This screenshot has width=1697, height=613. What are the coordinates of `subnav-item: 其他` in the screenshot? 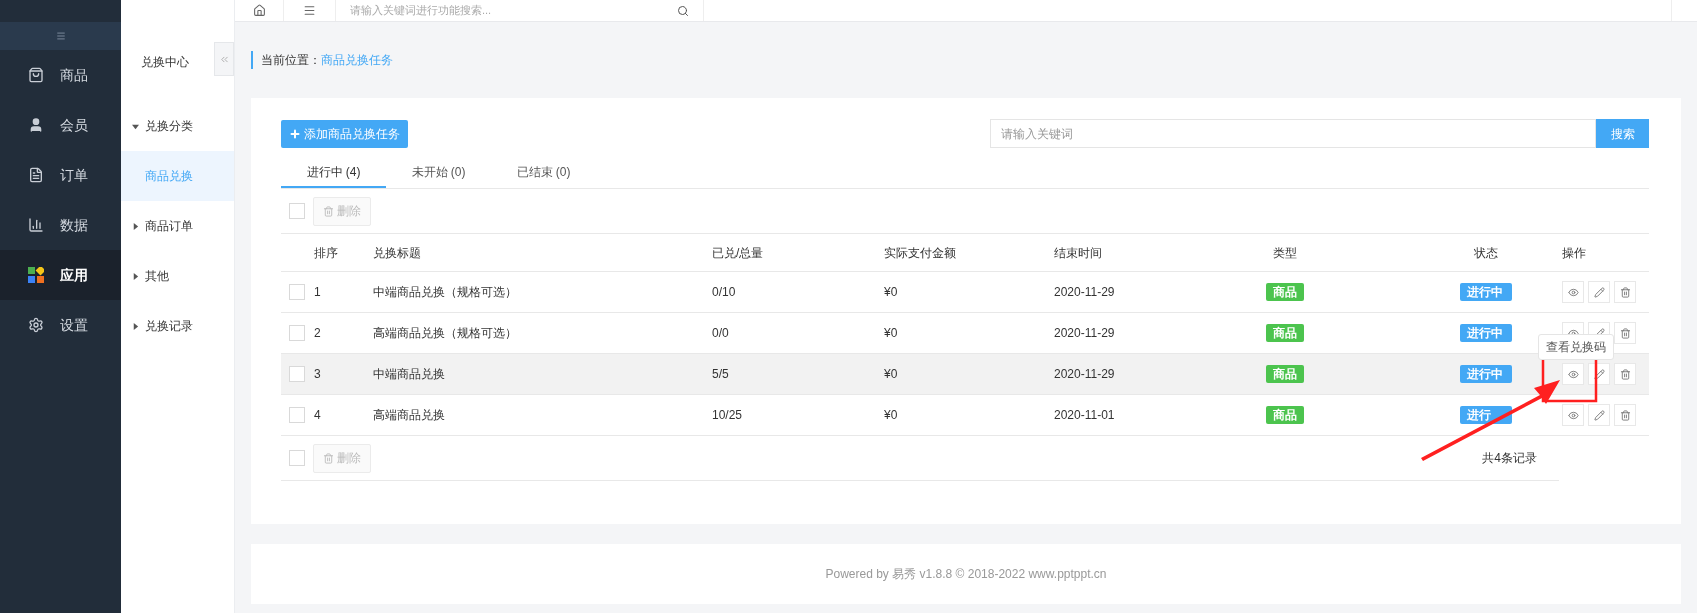 It's located at (177, 276).